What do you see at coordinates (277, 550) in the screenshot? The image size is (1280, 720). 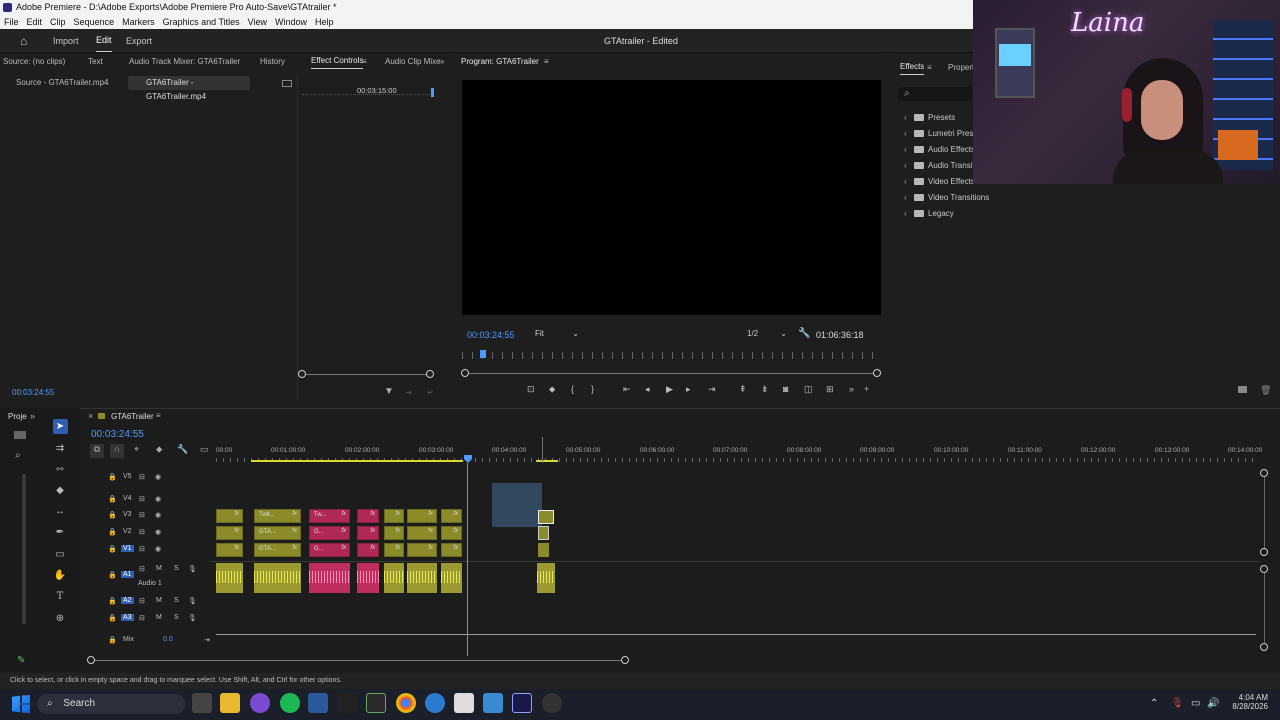 I see `clip-v1: GTA... fx` at bounding box center [277, 550].